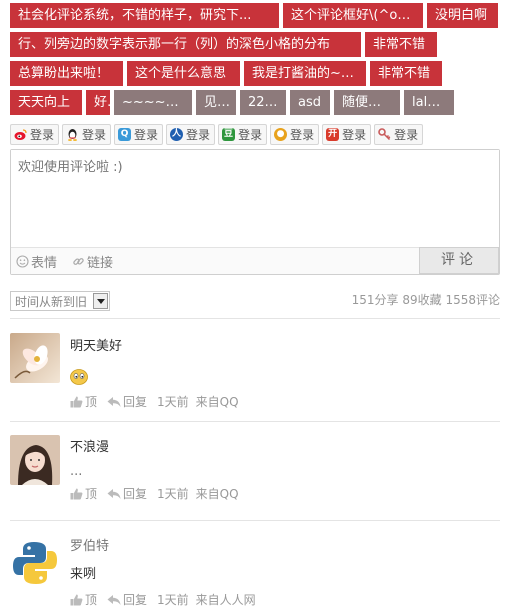  I want to click on dropdown-arrow-icon, so click(100, 301).